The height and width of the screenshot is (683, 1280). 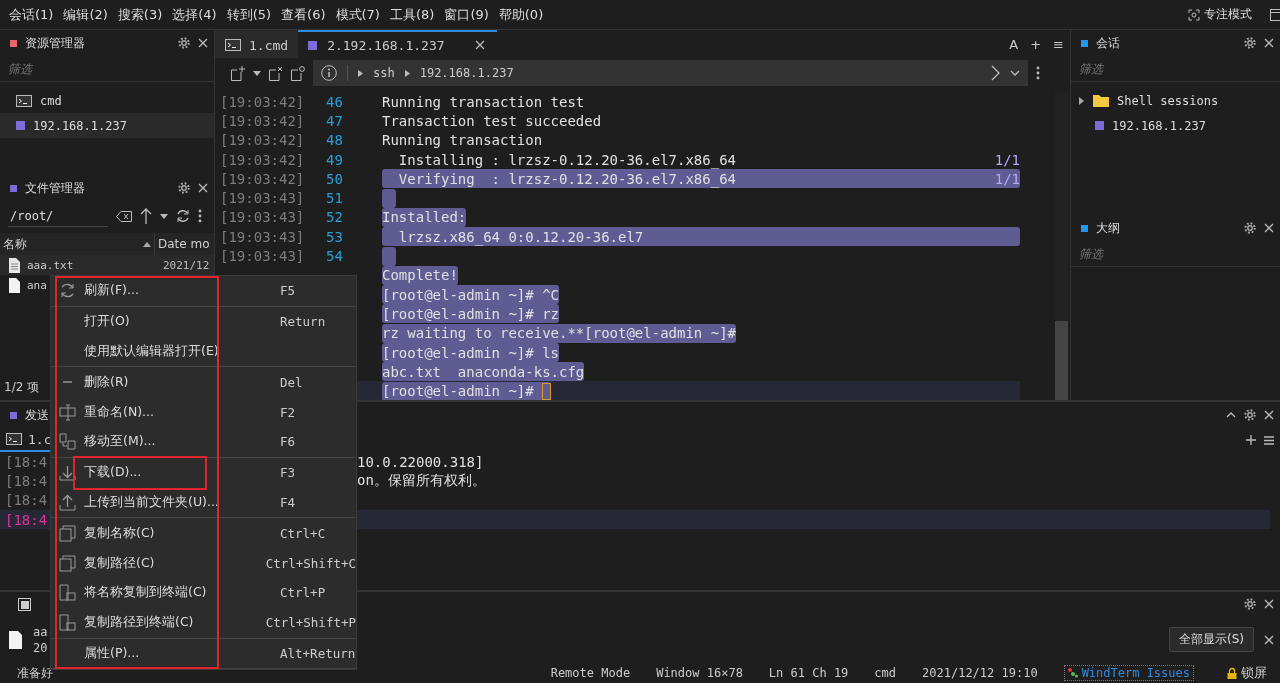 What do you see at coordinates (590, 673) in the screenshot?
I see `status-item: Remote Mode` at bounding box center [590, 673].